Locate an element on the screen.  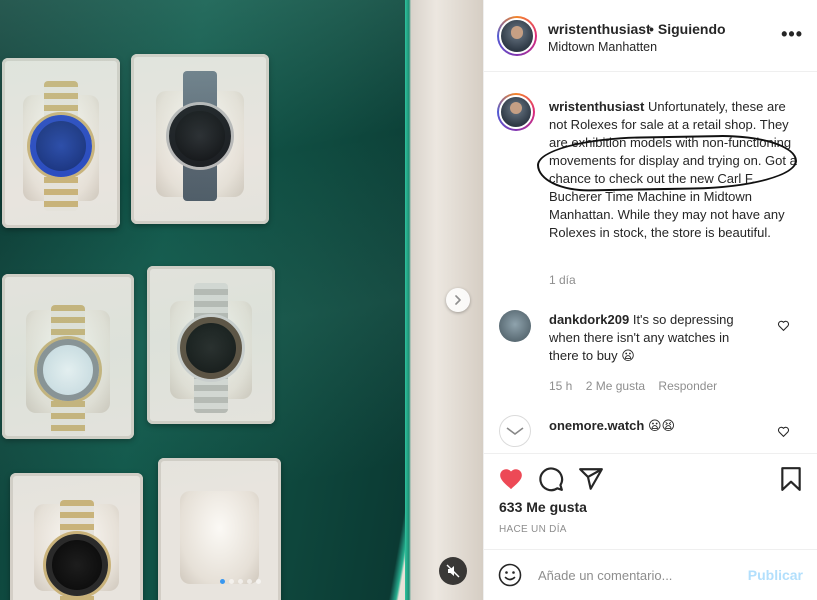
comment-emoji: 😦😫 is located at coordinates (661, 425).